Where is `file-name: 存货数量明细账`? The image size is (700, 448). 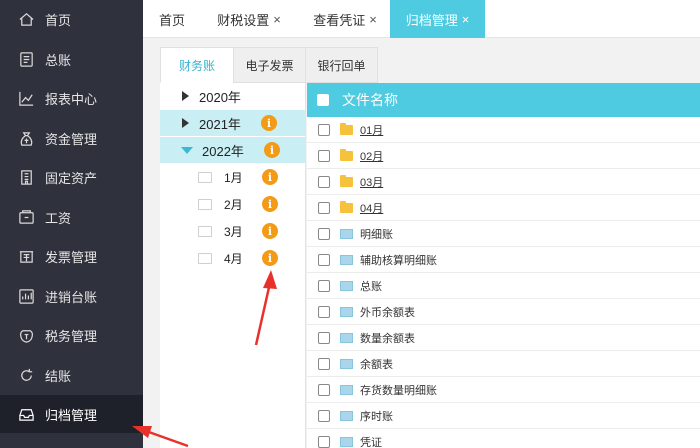
file-name: 存货数量明细账 is located at coordinates (398, 390).